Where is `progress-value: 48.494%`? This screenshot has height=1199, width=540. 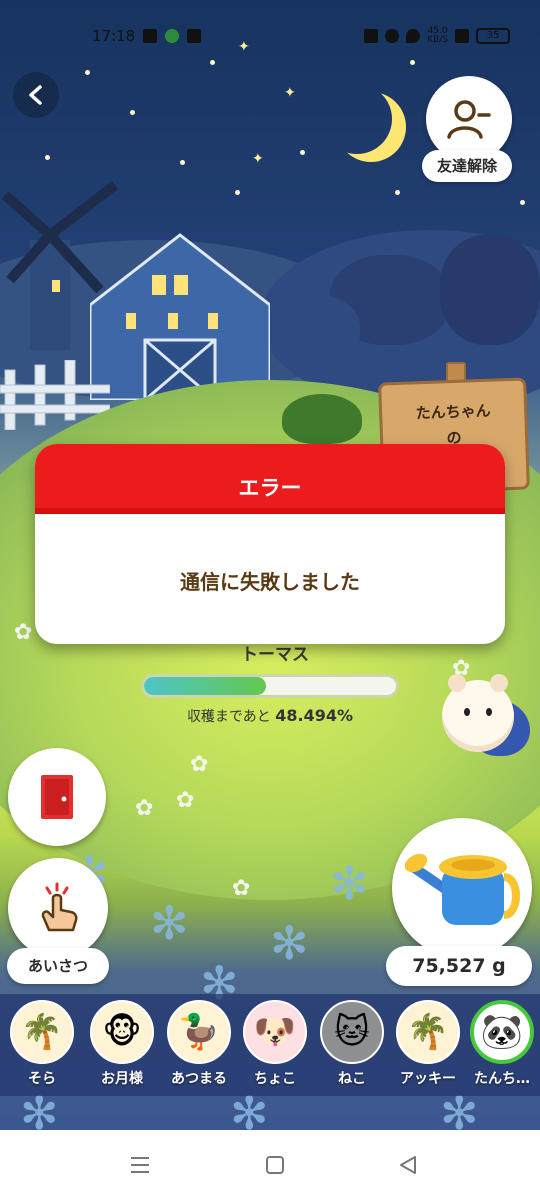
progress-value: 48.494% is located at coordinates (314, 715).